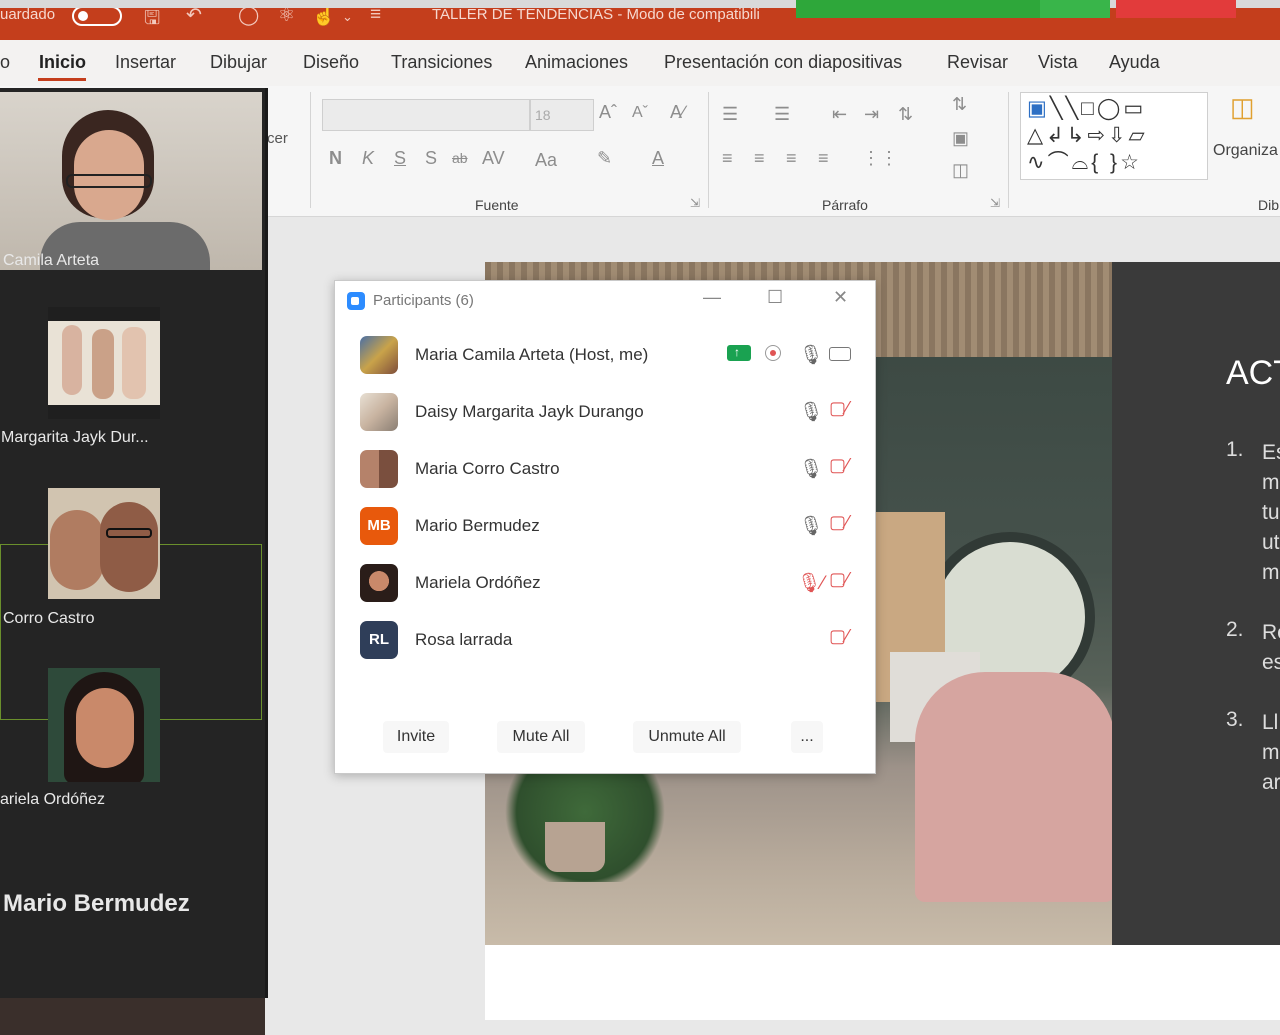 The image size is (1280, 1035). Describe the element at coordinates (687, 737) in the screenshot. I see `unmute-all-button: Unmute All` at that location.